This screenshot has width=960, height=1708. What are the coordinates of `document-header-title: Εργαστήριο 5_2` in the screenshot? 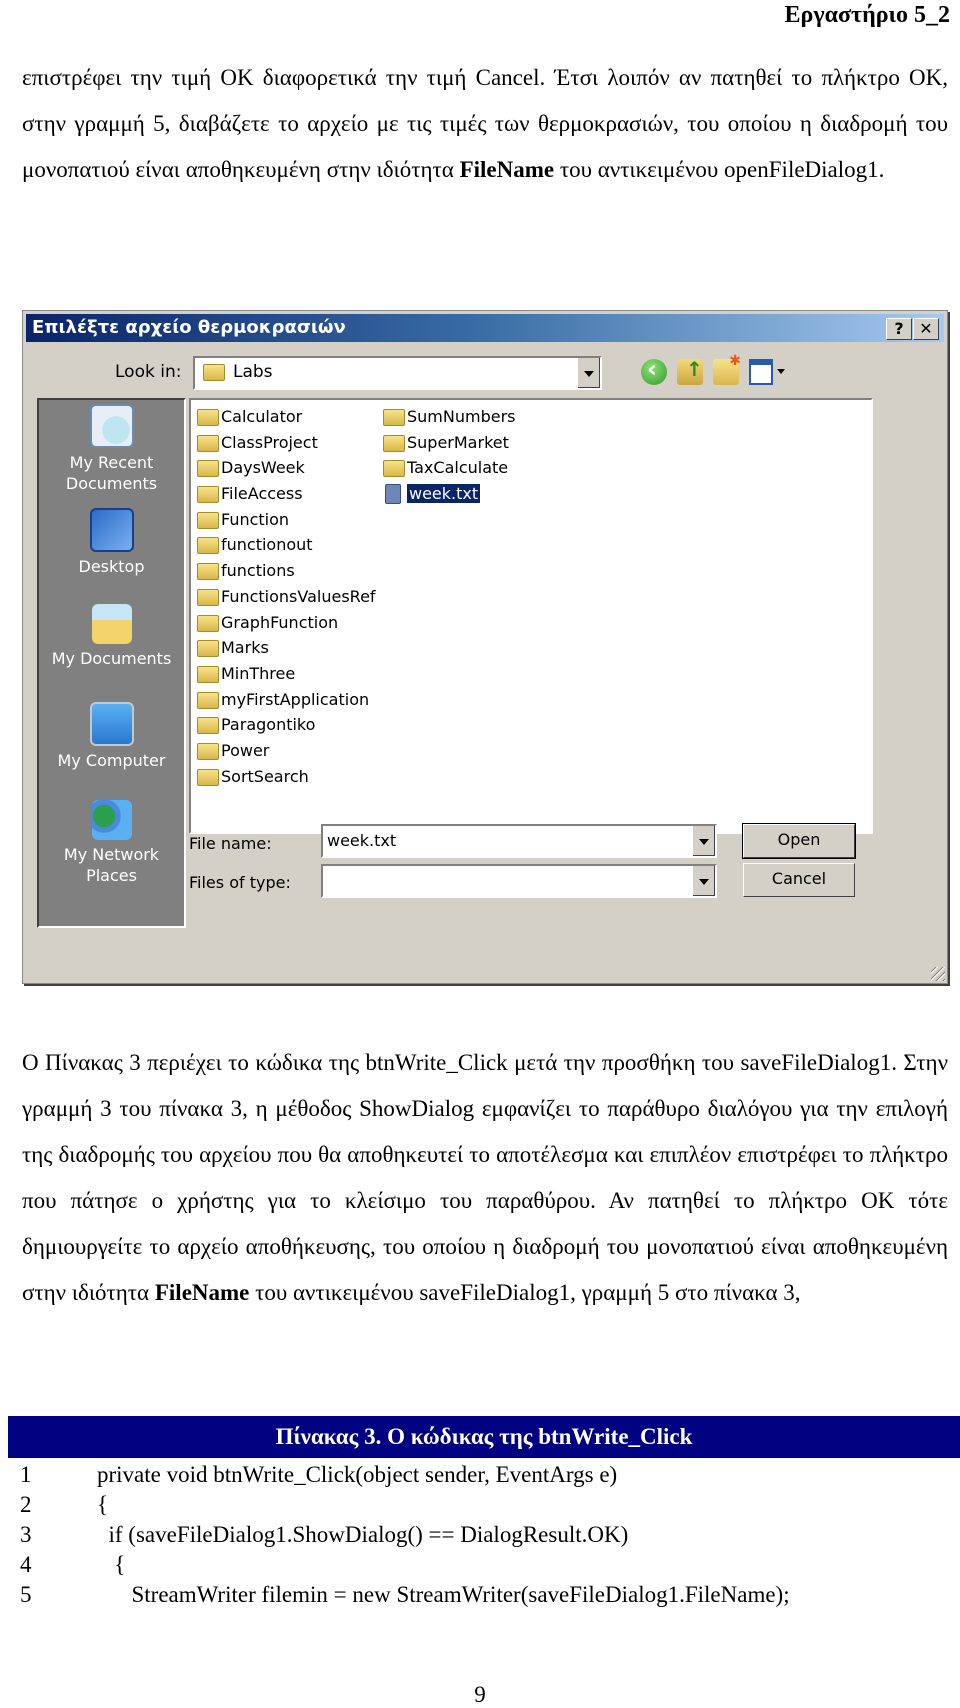 It's located at (867, 15).